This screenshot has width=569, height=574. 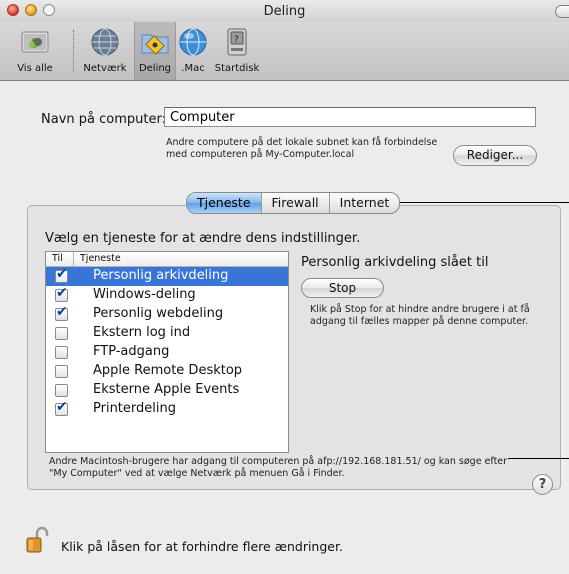 What do you see at coordinates (350, 117) in the screenshot?
I see `computer-name-field` at bounding box center [350, 117].